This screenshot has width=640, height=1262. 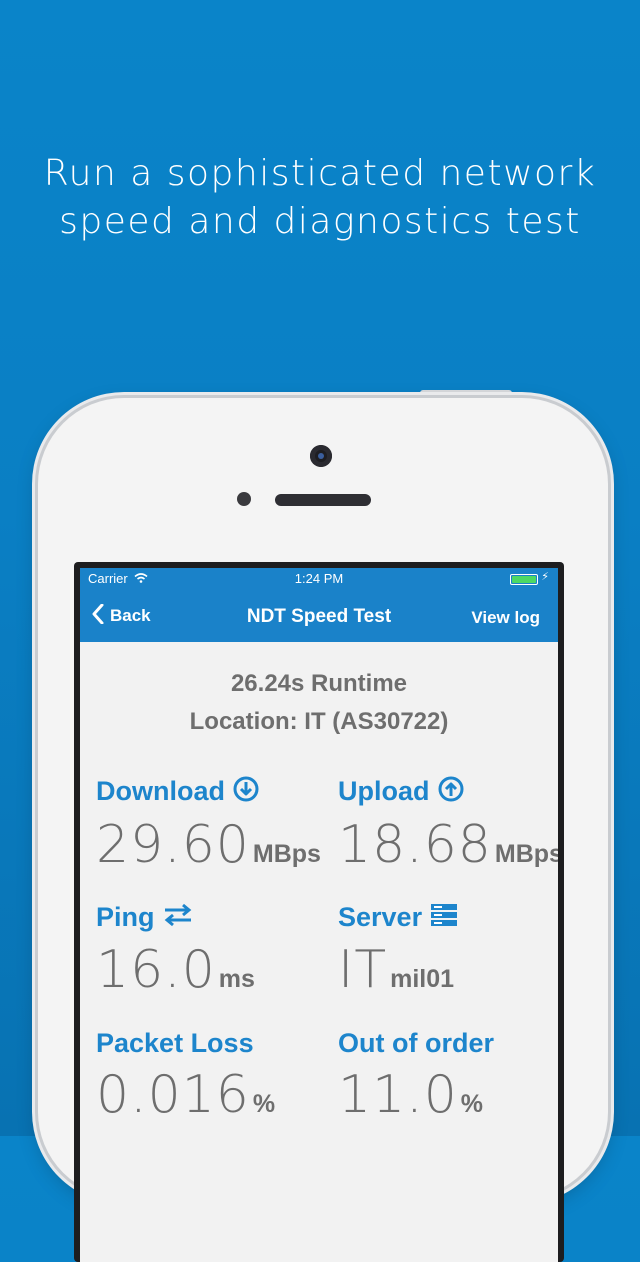 What do you see at coordinates (160, 791) in the screenshot?
I see `download-label-text: Download` at bounding box center [160, 791].